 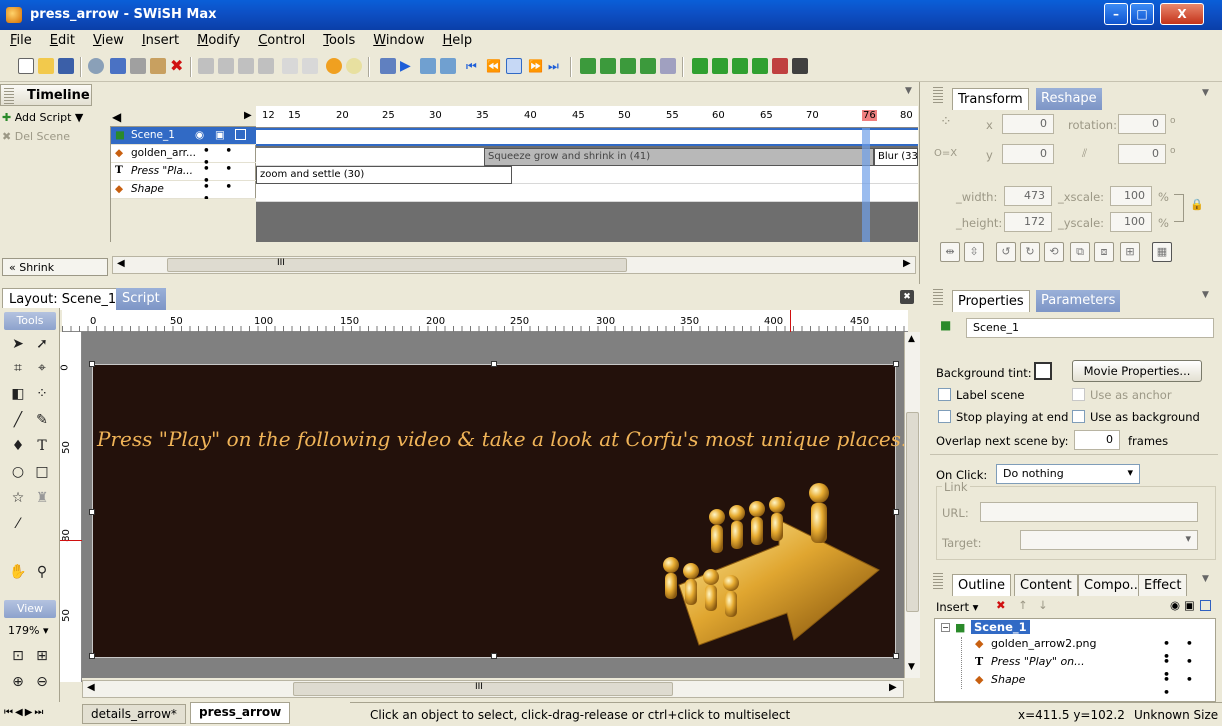 I want to click on fill-transform-icon: ◧, so click(x=18, y=394).